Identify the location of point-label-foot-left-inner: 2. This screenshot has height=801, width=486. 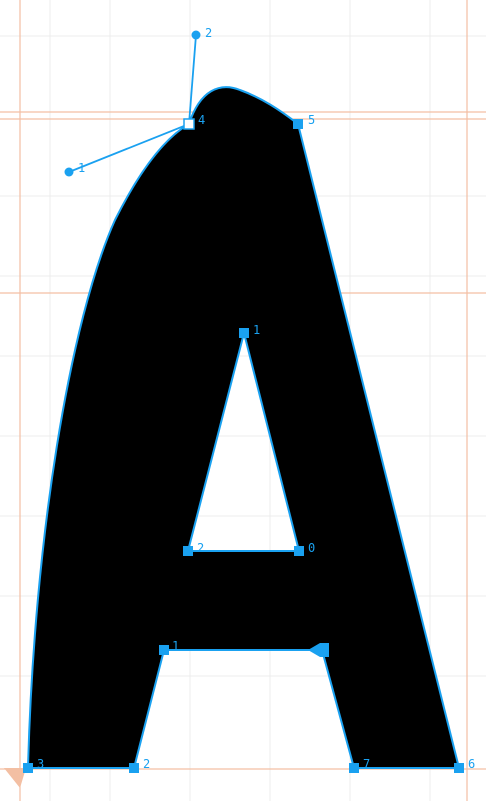
(146, 764).